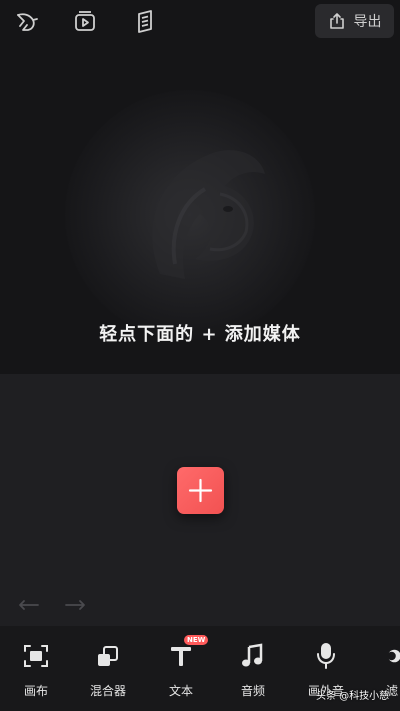 The image size is (400, 711). I want to click on filter-icon, so click(393, 656).